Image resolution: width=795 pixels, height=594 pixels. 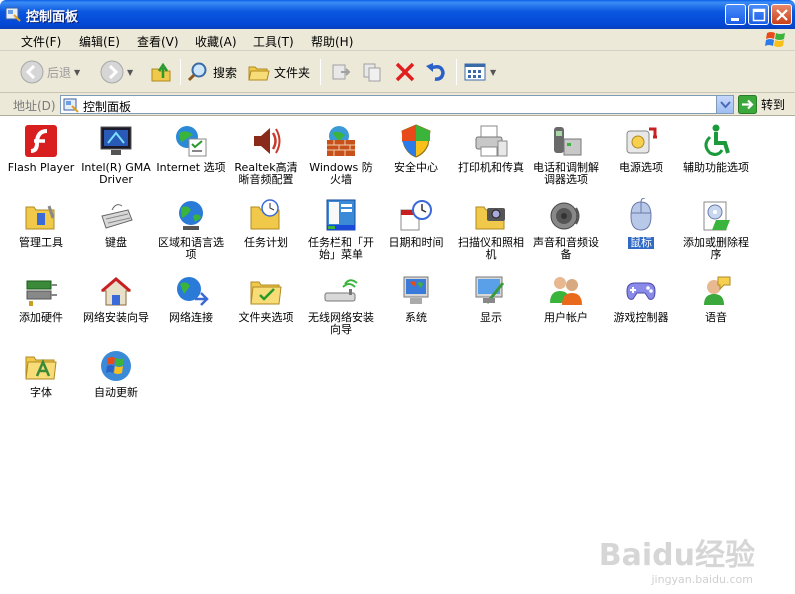 What do you see at coordinates (716, 229) in the screenshot?
I see `control-panel-item: 添加或删除程序` at bounding box center [716, 229].